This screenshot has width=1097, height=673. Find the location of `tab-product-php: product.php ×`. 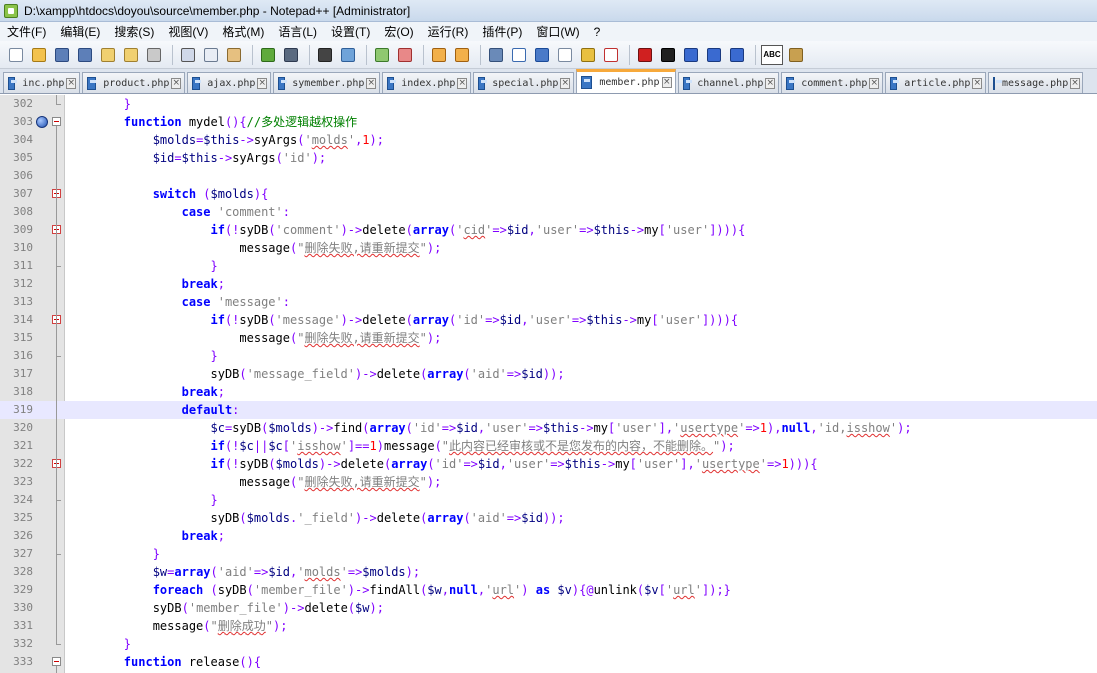

tab-product-php: product.php × is located at coordinates (133, 82).